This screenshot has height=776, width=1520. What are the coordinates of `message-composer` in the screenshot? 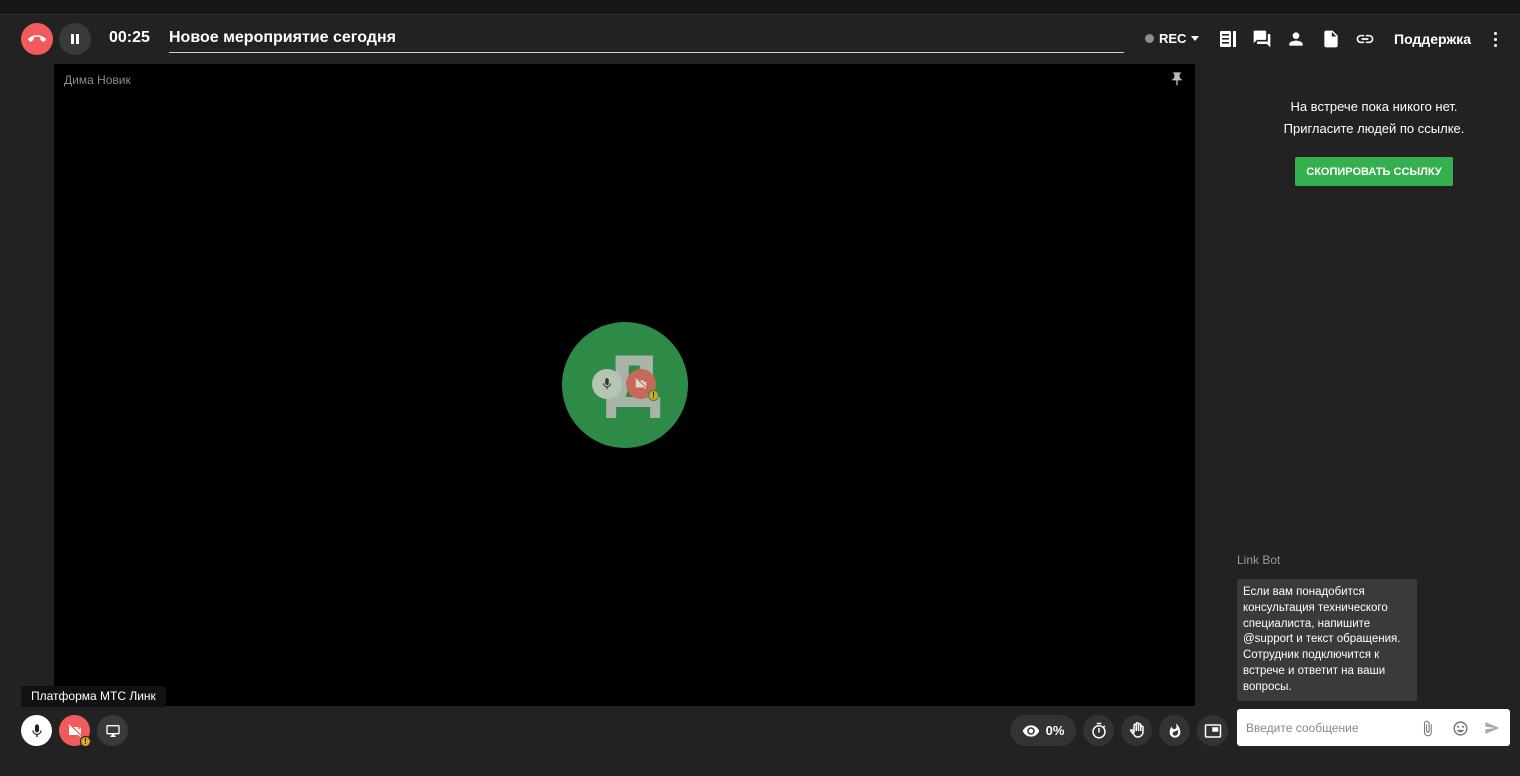 It's located at (1373, 727).